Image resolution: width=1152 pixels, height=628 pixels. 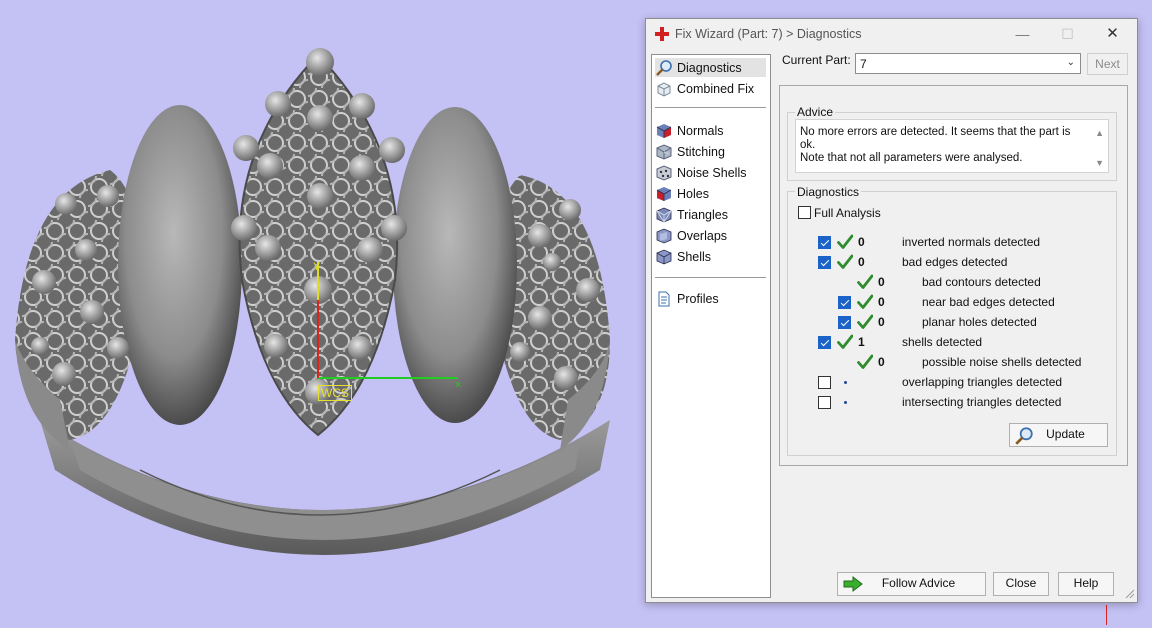 I want to click on nav-item-noise-shells: Noise Shells, so click(x=710, y=172).